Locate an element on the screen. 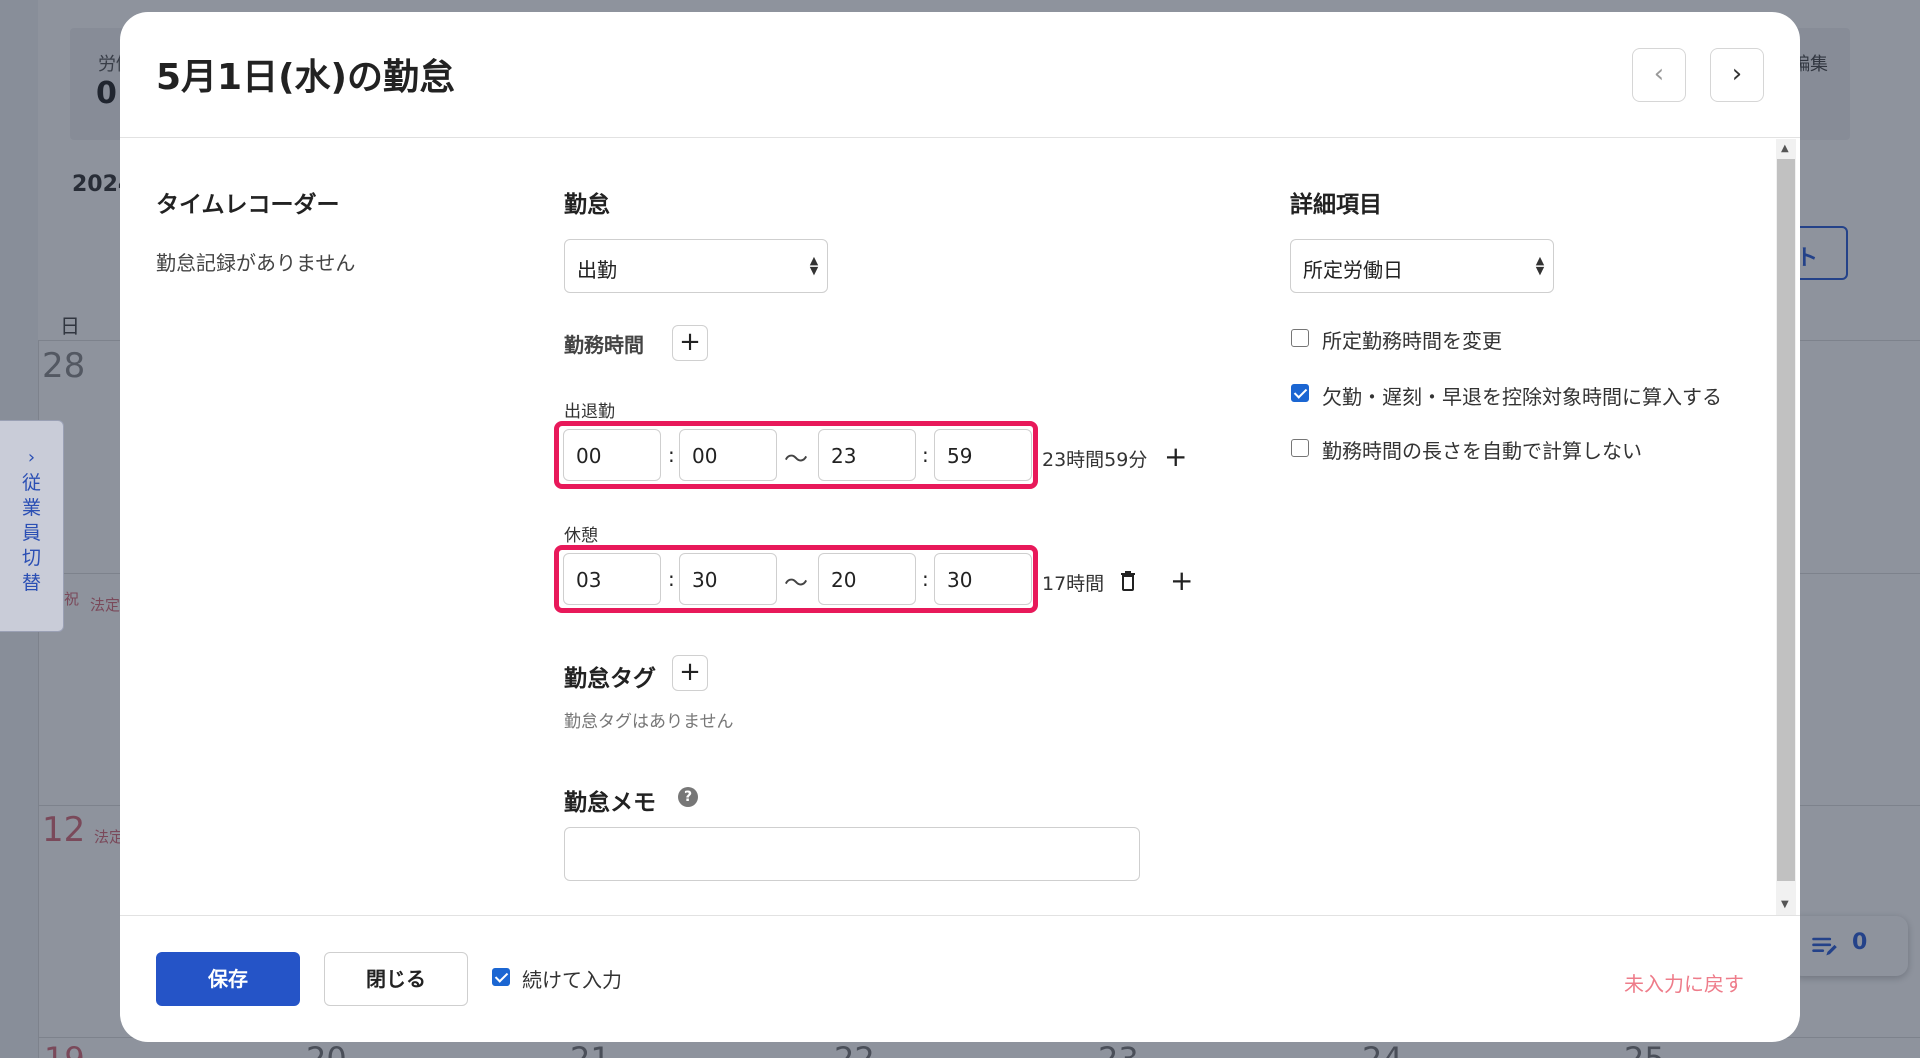 The image size is (1920, 1058). dialog-title: 5月1日(水)の勤怠 is located at coordinates (306, 77).